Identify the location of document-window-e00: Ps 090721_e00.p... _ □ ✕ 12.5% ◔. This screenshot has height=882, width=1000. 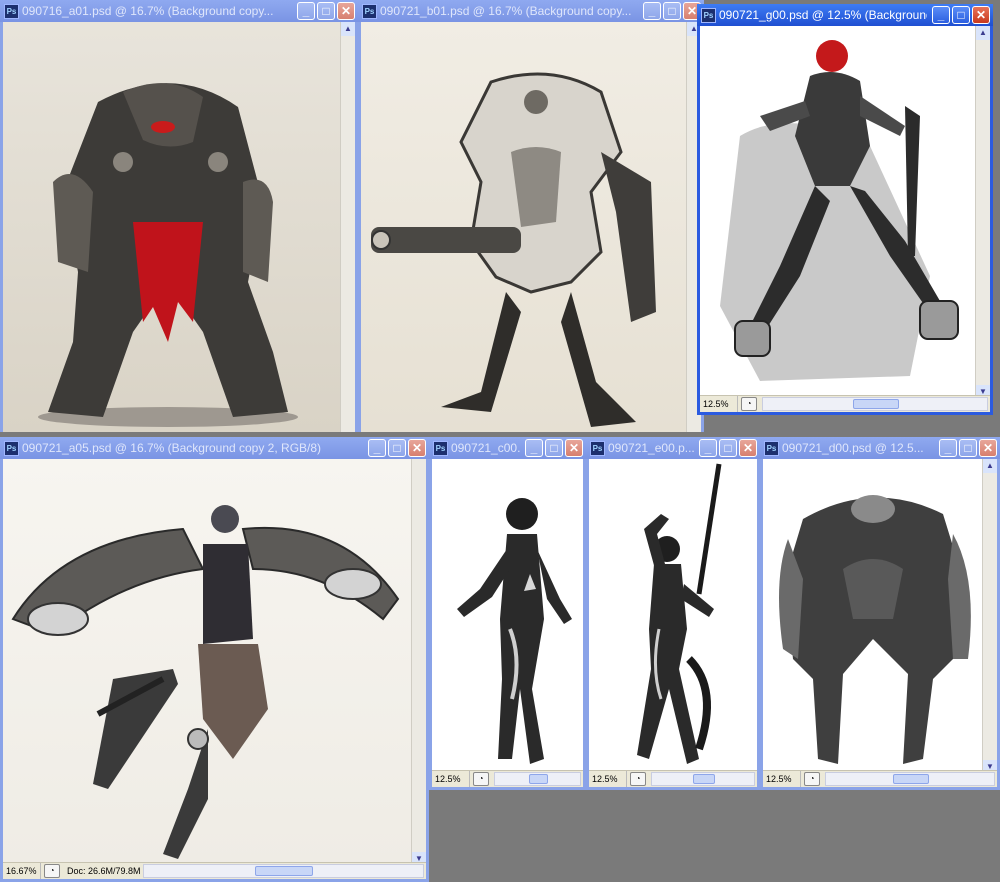
(673, 613).